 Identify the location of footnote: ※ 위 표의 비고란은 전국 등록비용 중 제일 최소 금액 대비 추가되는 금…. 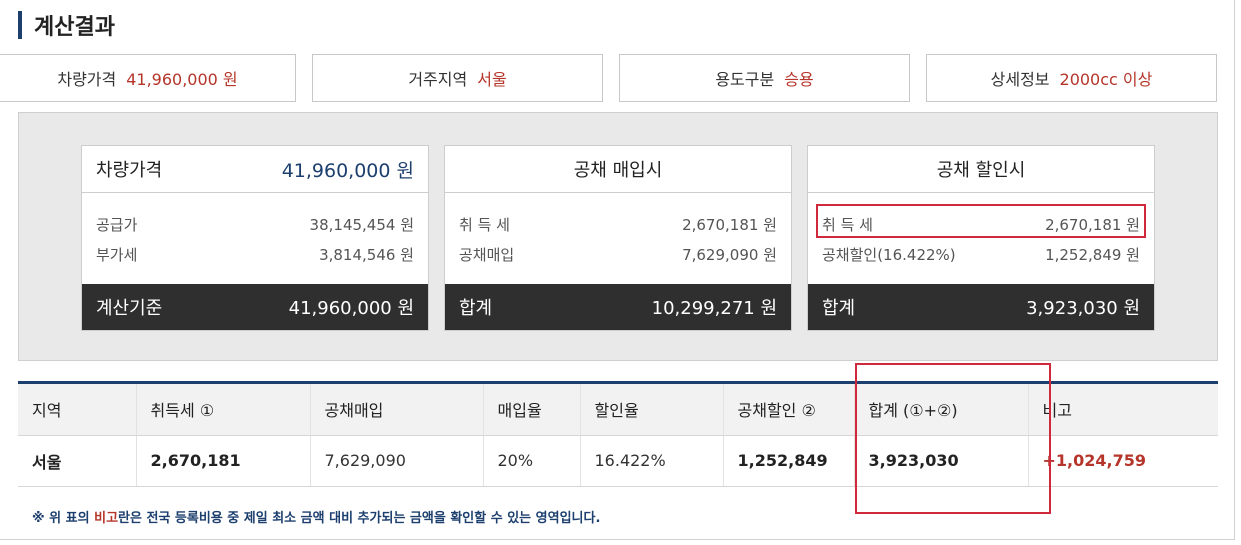
(316, 516).